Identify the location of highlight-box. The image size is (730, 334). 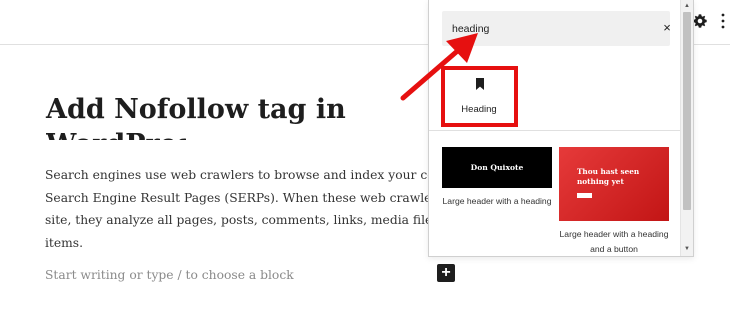
(479, 96).